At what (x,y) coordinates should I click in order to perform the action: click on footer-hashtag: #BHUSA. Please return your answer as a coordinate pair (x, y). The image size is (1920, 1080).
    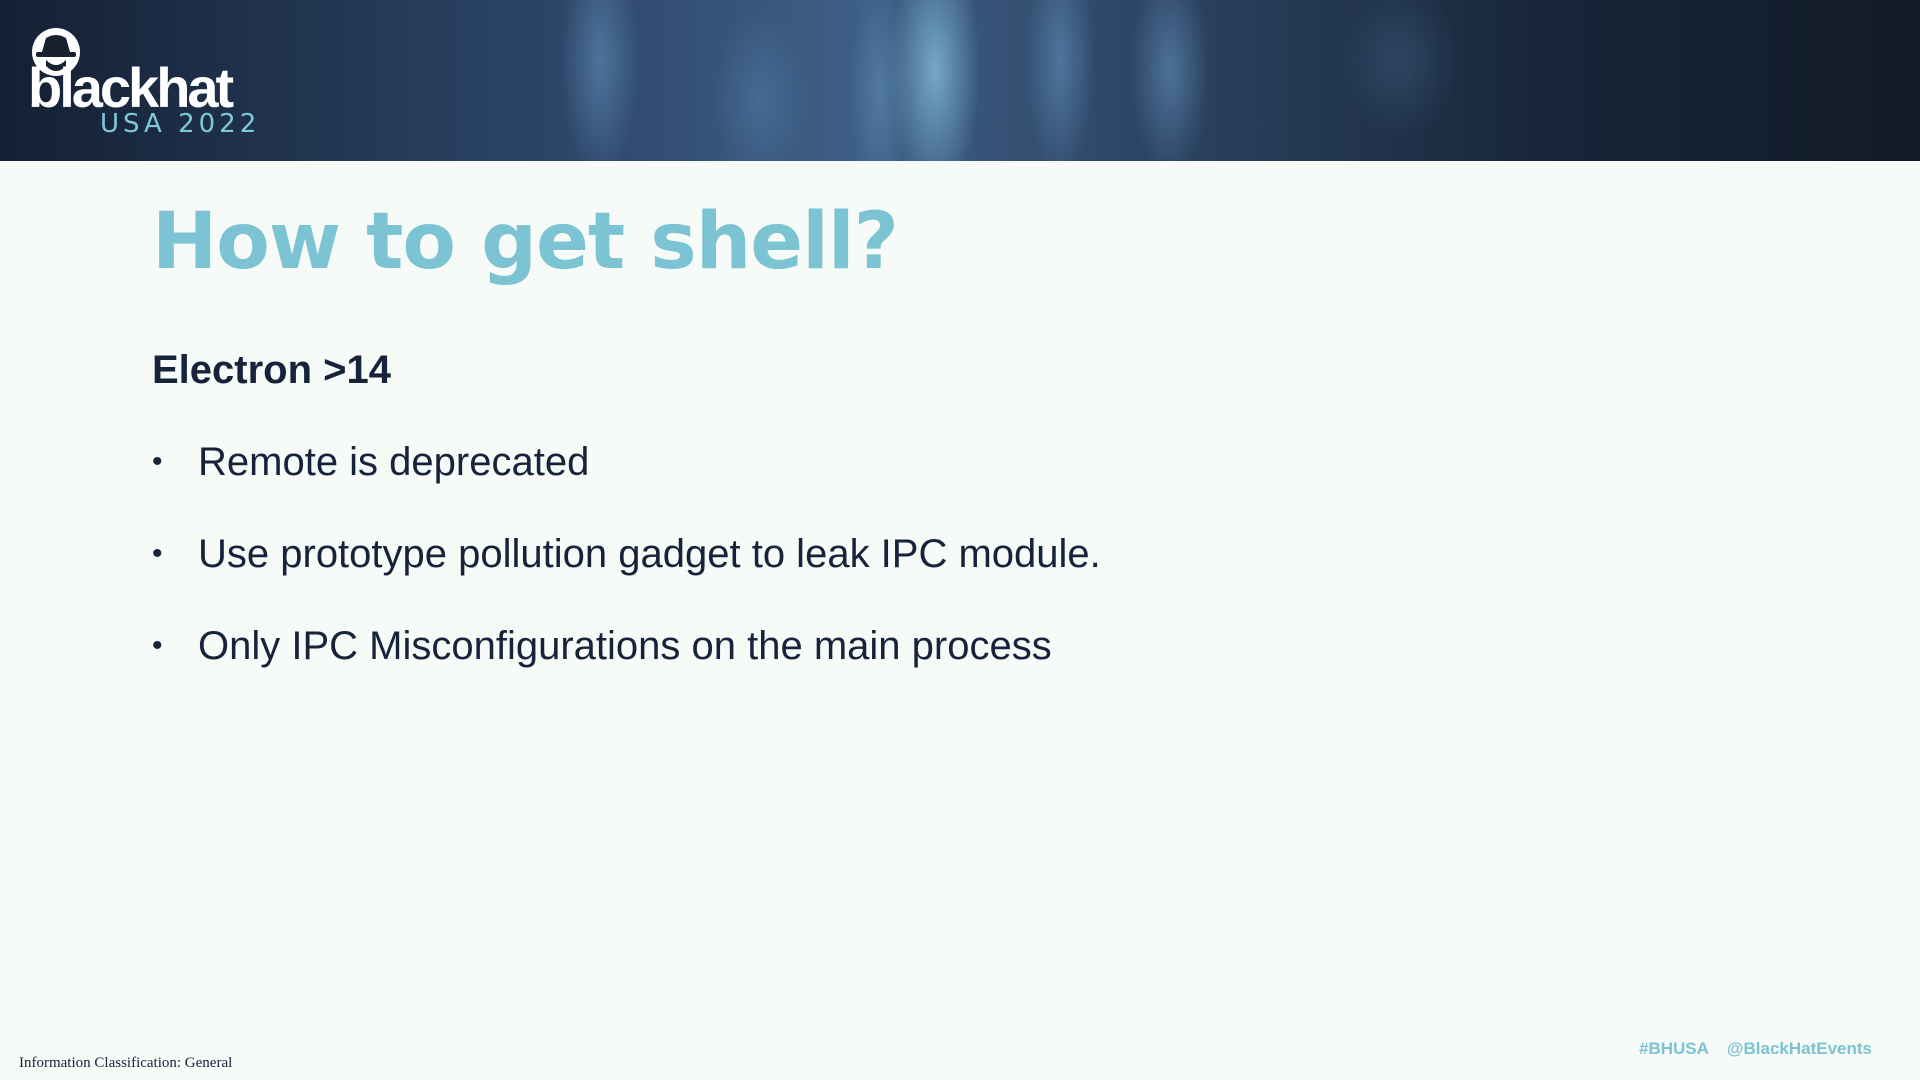
    Looking at the image, I should click on (1674, 1048).